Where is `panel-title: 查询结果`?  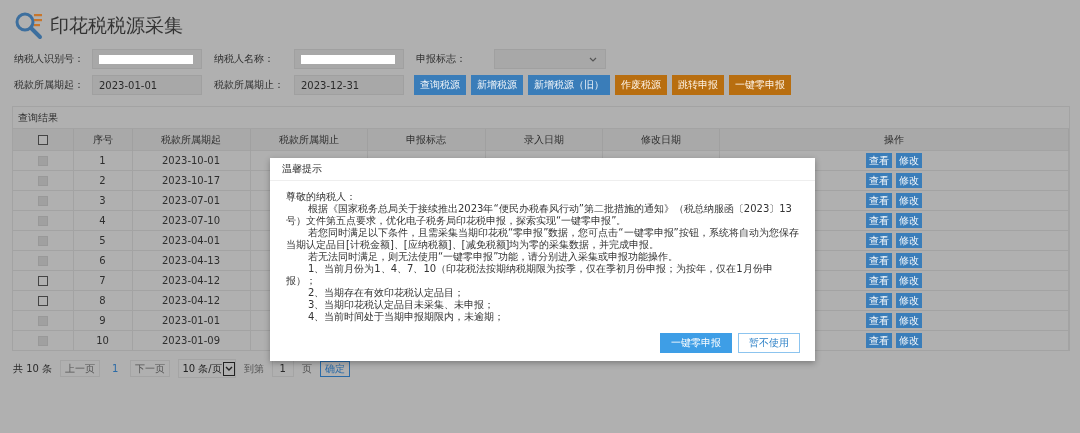
panel-title: 查询结果 is located at coordinates (38, 117).